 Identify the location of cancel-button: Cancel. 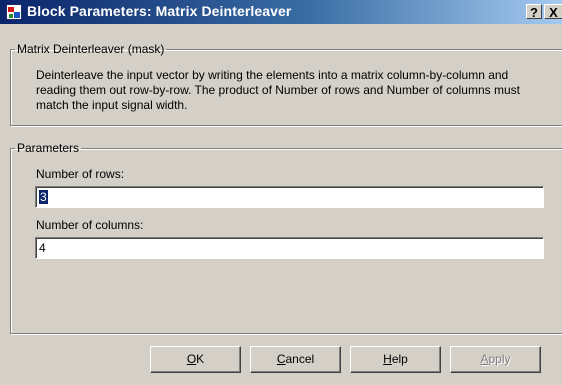
(295, 359).